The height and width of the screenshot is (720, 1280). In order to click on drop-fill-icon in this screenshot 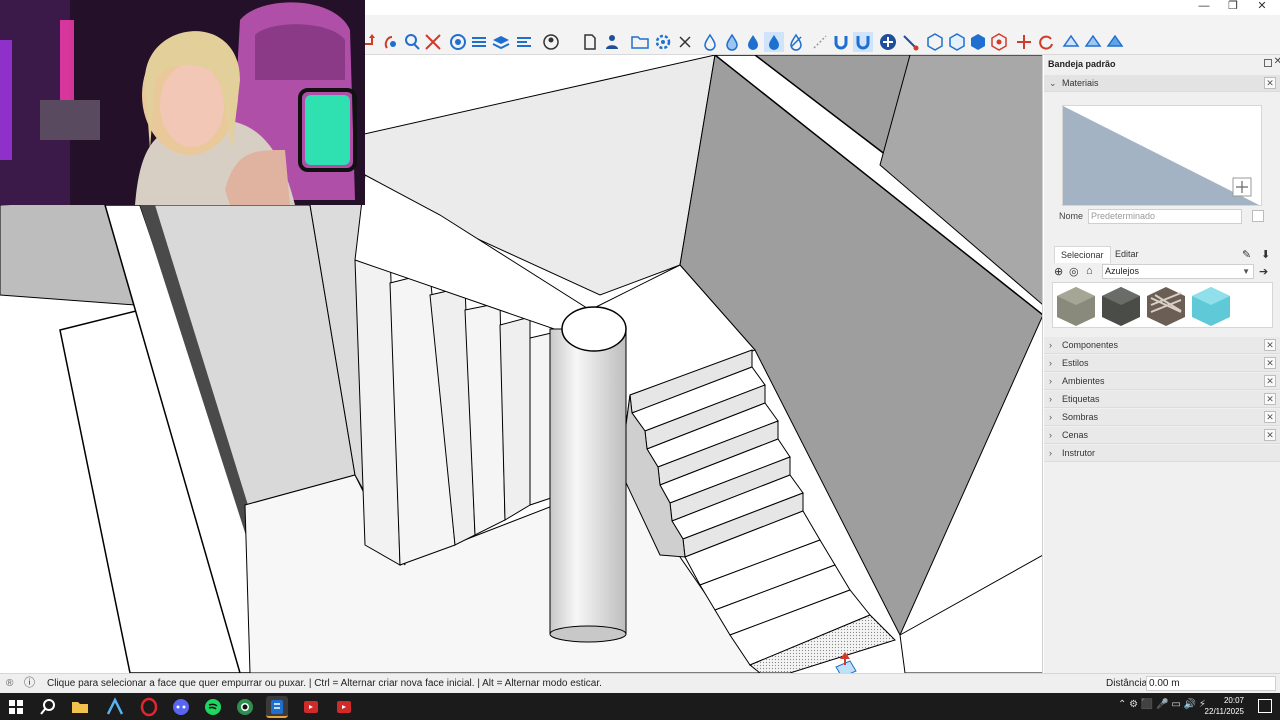, I will do `click(753, 42)`.